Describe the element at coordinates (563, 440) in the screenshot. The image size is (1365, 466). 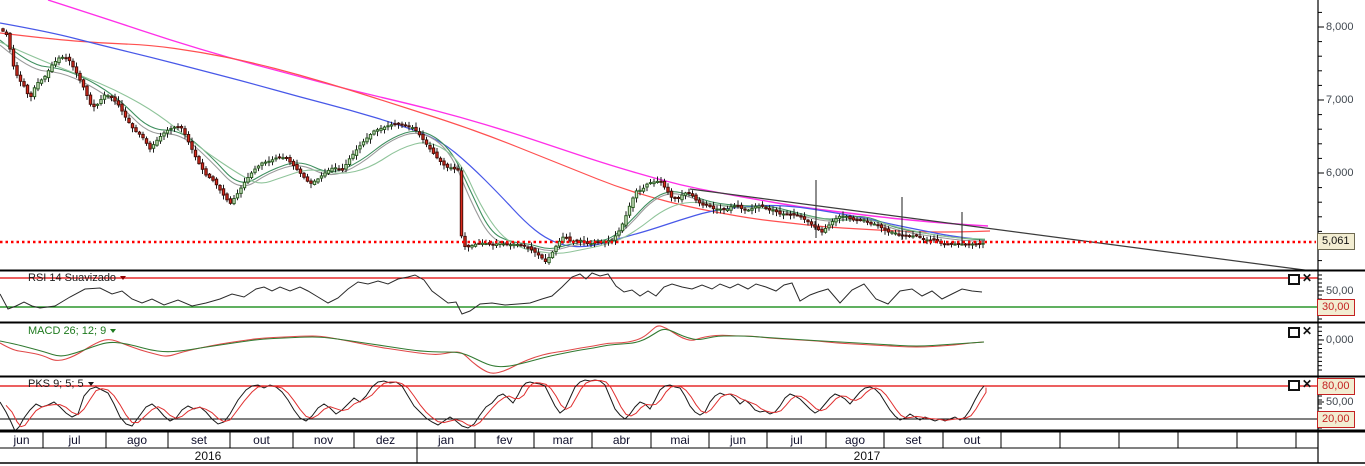
I see `month-label: mar` at that location.